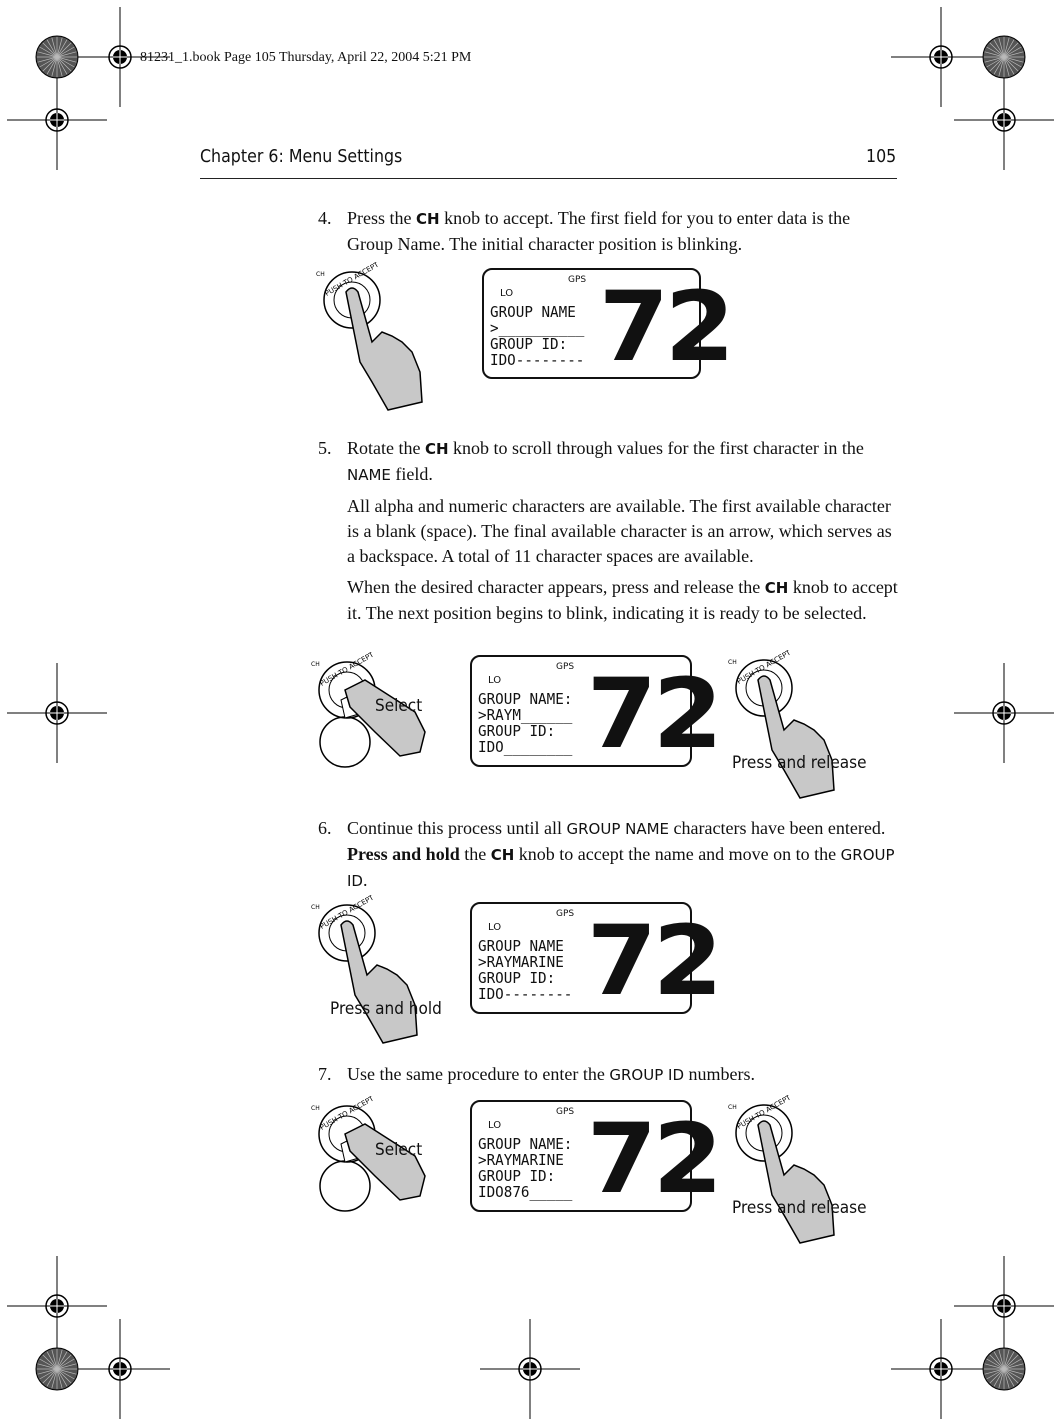 The width and height of the screenshot is (1062, 1428). What do you see at coordinates (325, 828) in the screenshot?
I see `step-number: 6.` at bounding box center [325, 828].